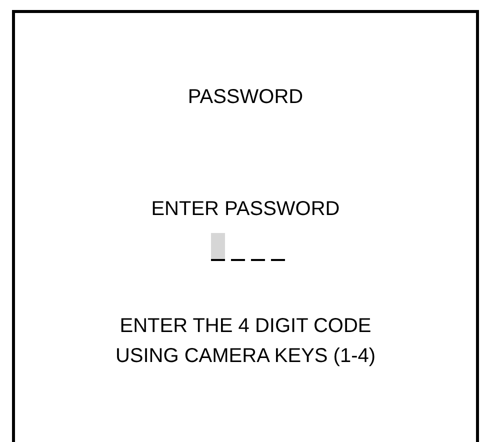 The height and width of the screenshot is (442, 500). I want to click on screen-title: PASSWORD, so click(246, 97).